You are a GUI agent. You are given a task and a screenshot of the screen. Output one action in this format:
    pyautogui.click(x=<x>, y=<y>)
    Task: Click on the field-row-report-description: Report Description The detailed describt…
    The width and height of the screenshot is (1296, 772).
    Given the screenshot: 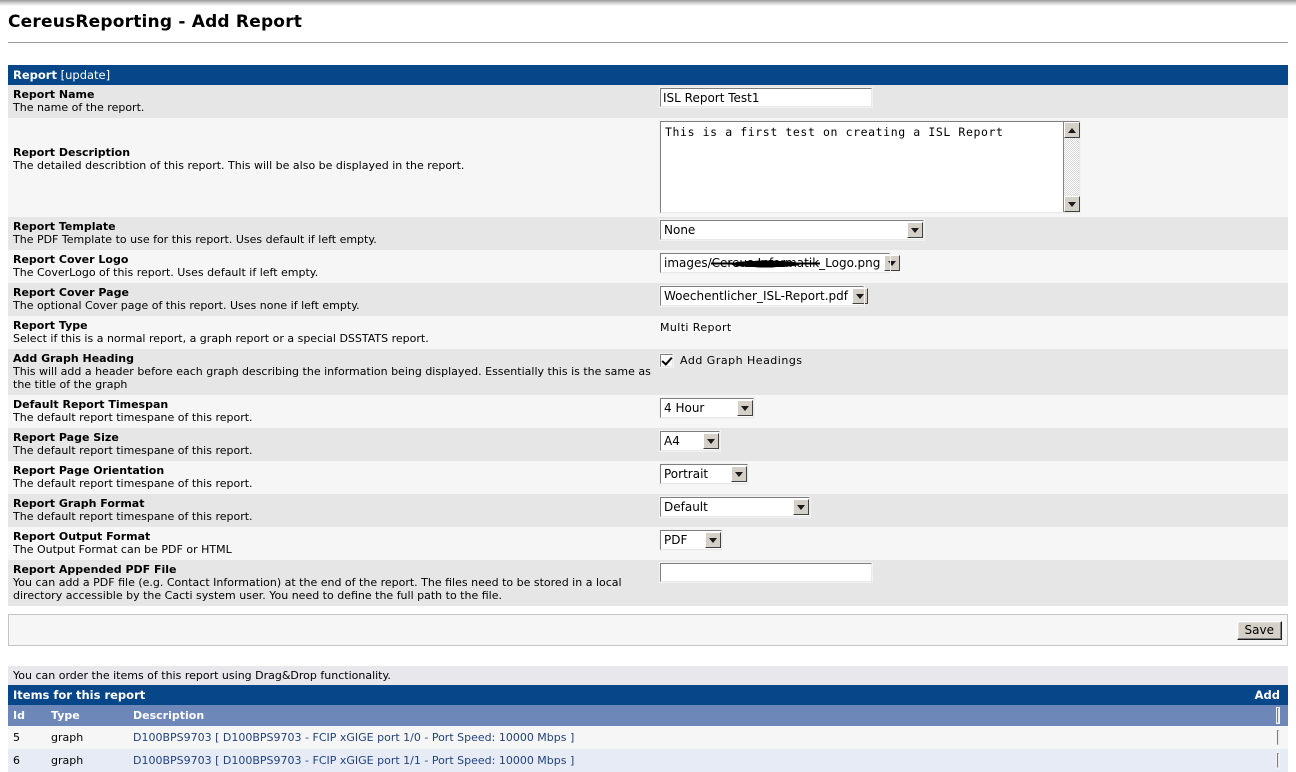 What is the action you would take?
    pyautogui.click(x=648, y=167)
    